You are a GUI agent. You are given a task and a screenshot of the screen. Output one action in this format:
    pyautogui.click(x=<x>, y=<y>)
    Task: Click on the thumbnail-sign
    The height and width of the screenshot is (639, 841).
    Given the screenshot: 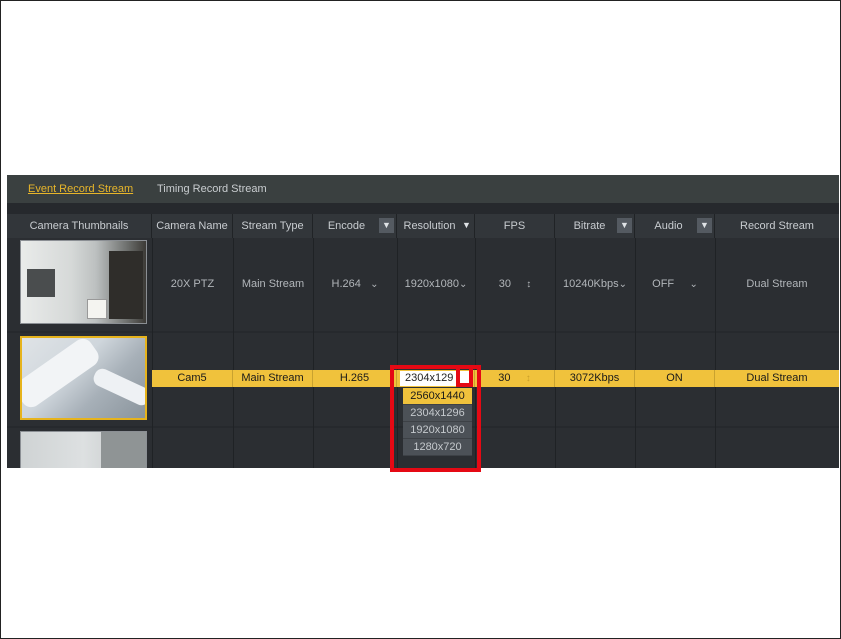 What is the action you would take?
    pyautogui.click(x=97, y=309)
    